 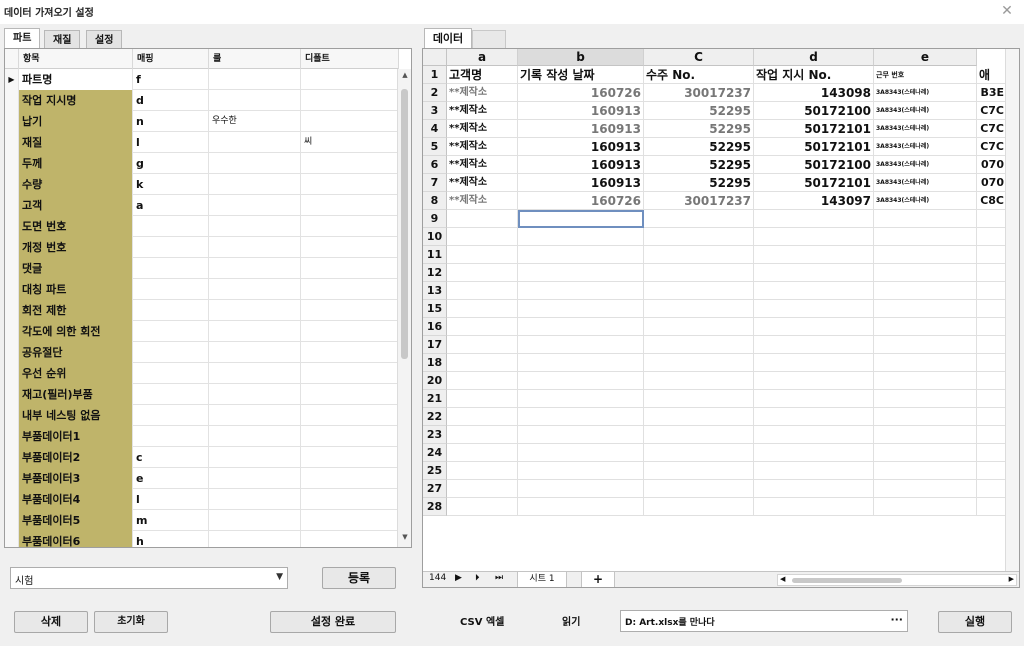 What do you see at coordinates (202, 520) in the screenshot?
I see `table-row: 부품데이터5 m` at bounding box center [202, 520].